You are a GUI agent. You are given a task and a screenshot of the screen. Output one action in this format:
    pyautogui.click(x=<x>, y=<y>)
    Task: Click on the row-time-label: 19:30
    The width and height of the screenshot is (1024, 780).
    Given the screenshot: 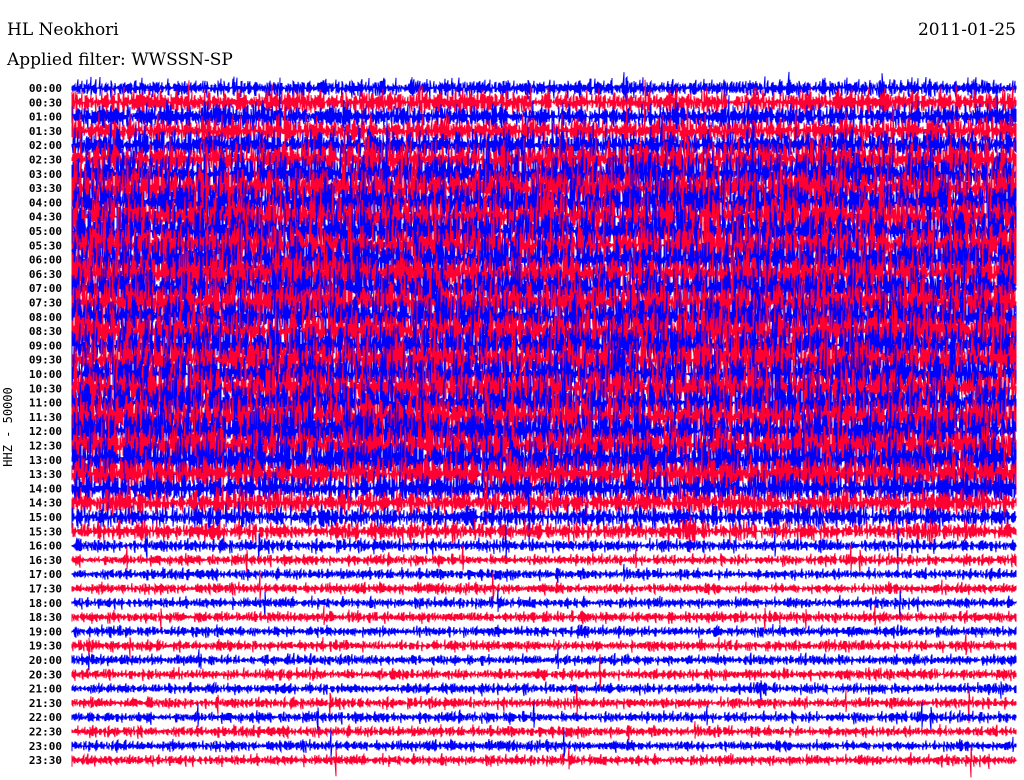 What is the action you would take?
    pyautogui.click(x=45, y=646)
    